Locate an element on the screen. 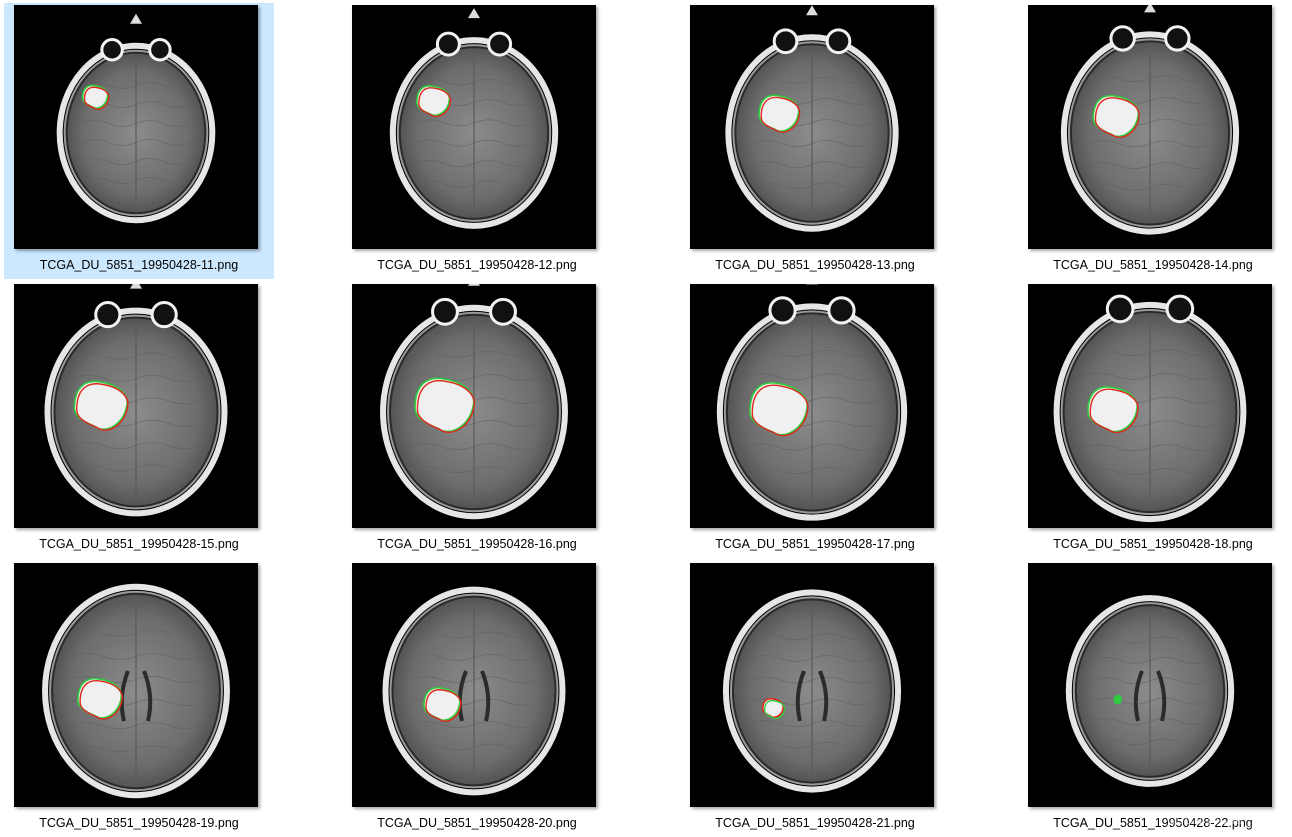 The height and width of the screenshot is (837, 1292). file-name-label: TCGA_DU_5851_19950428-17.png is located at coordinates (815, 544).